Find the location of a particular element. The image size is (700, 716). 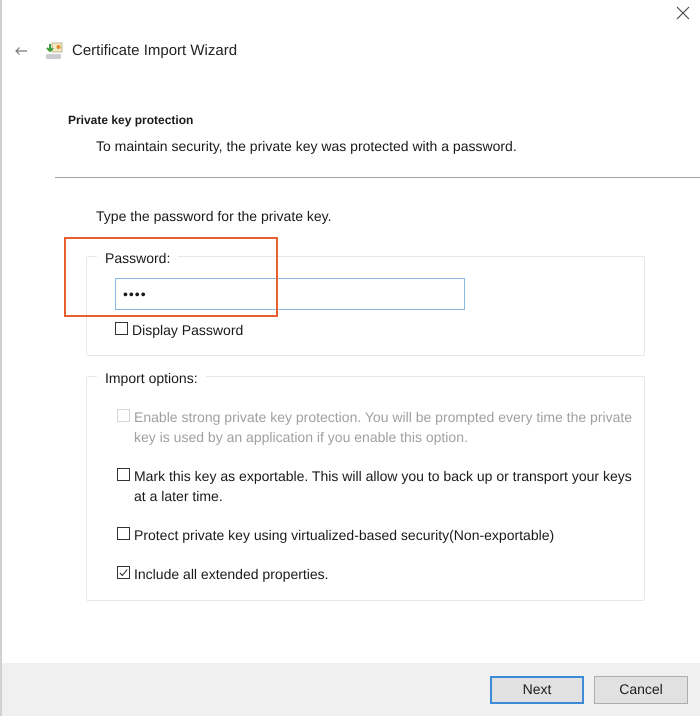

back-arrow-icon is located at coordinates (21, 51).